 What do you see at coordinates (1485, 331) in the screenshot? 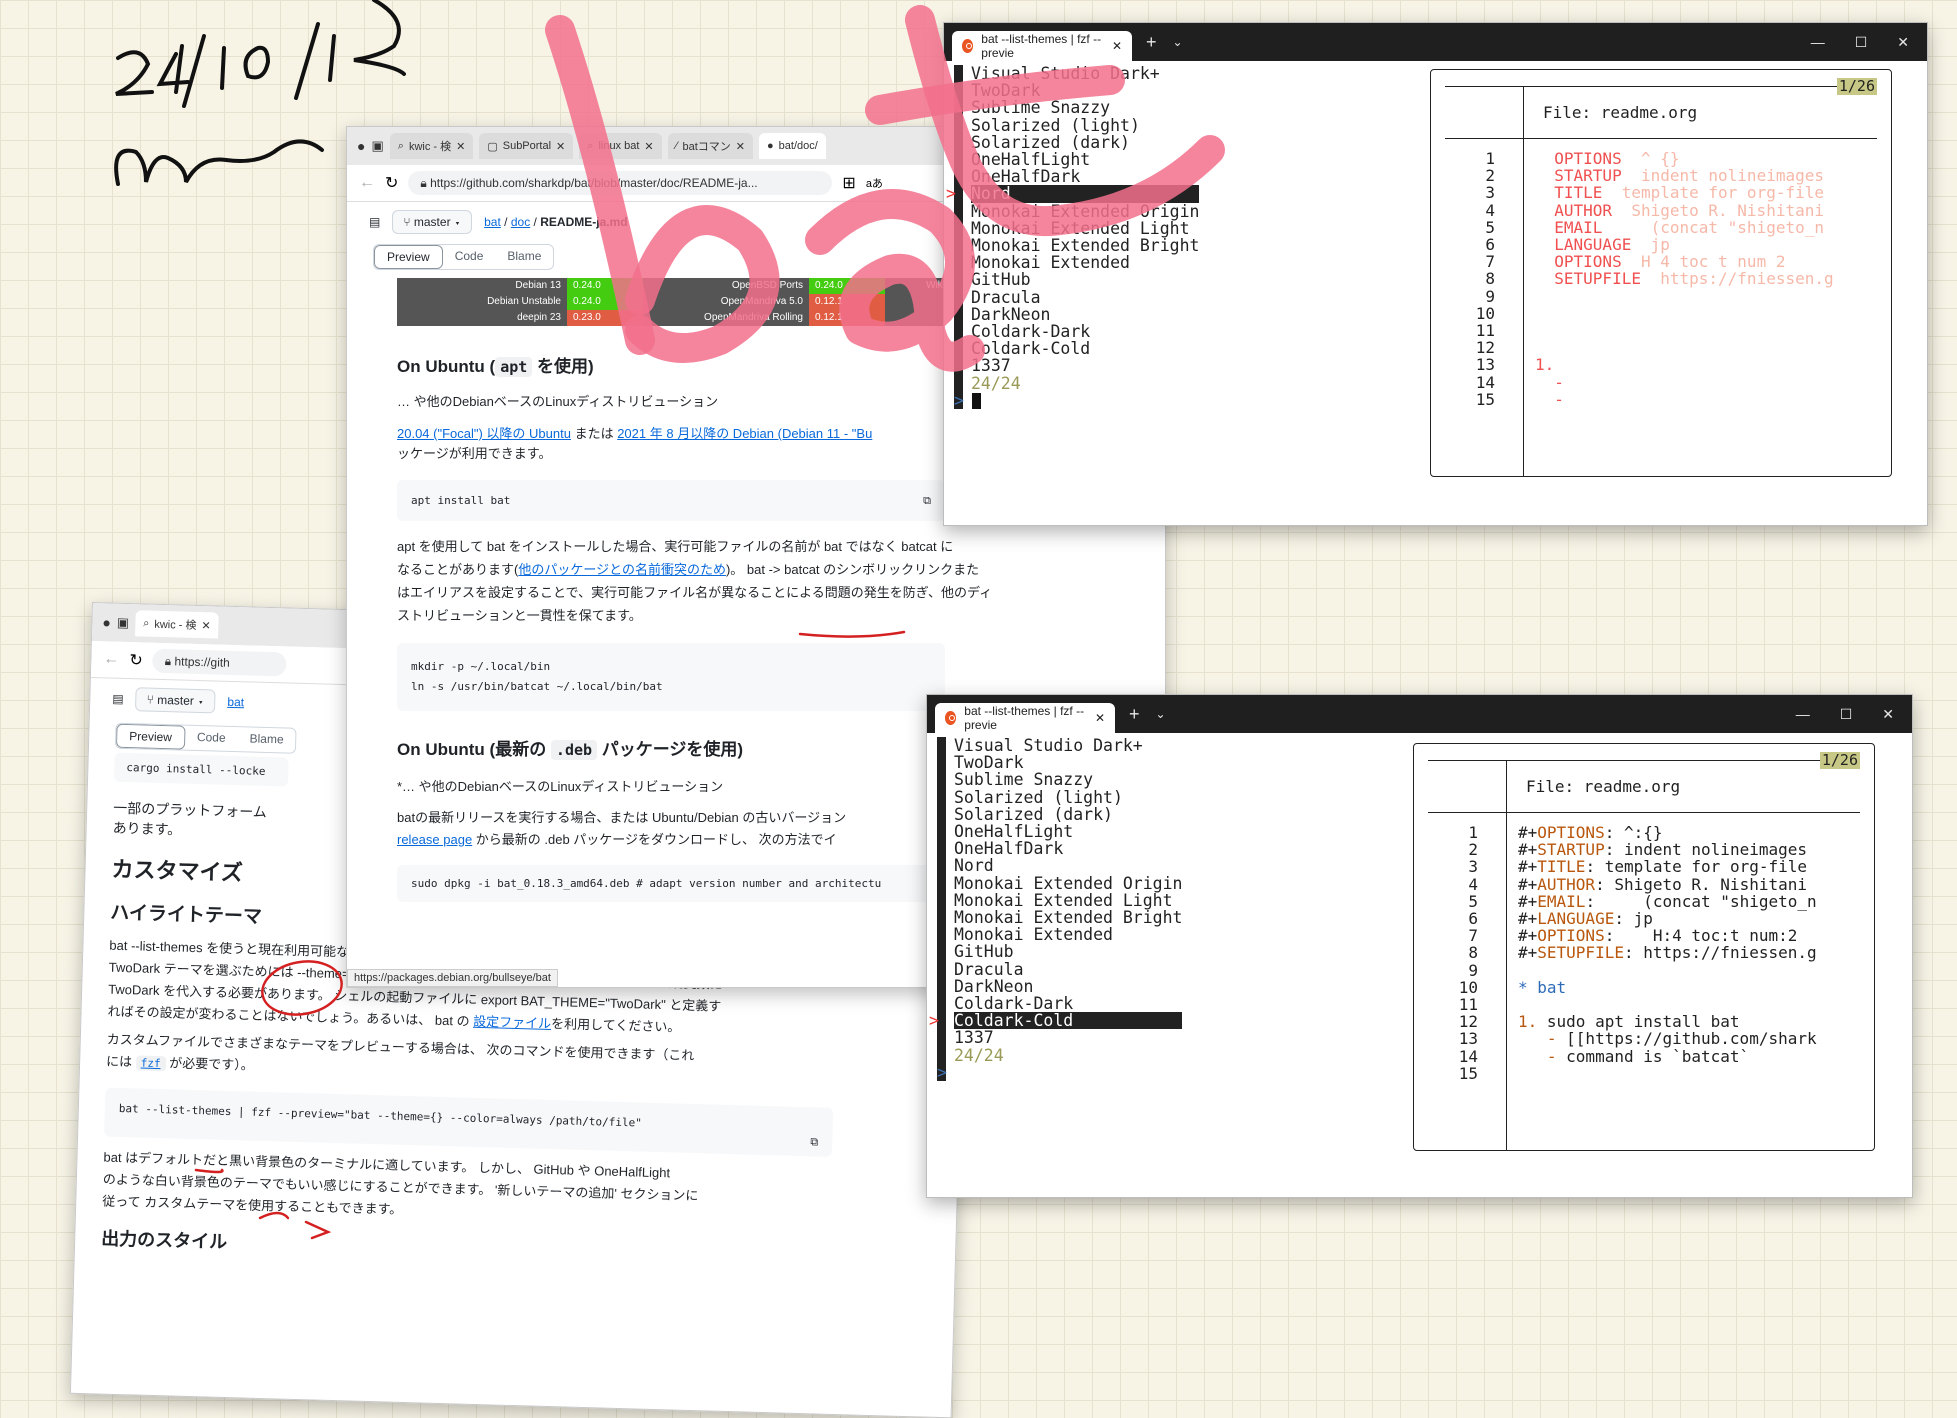
I see `line-number: 11` at bounding box center [1485, 331].